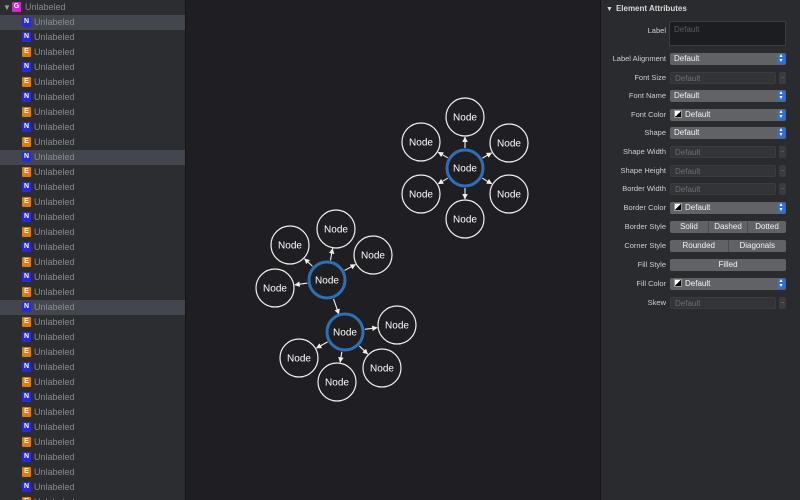 The width and height of the screenshot is (800, 500). I want to click on label-alignment-popup: Default ▴ ▾, so click(728, 59).